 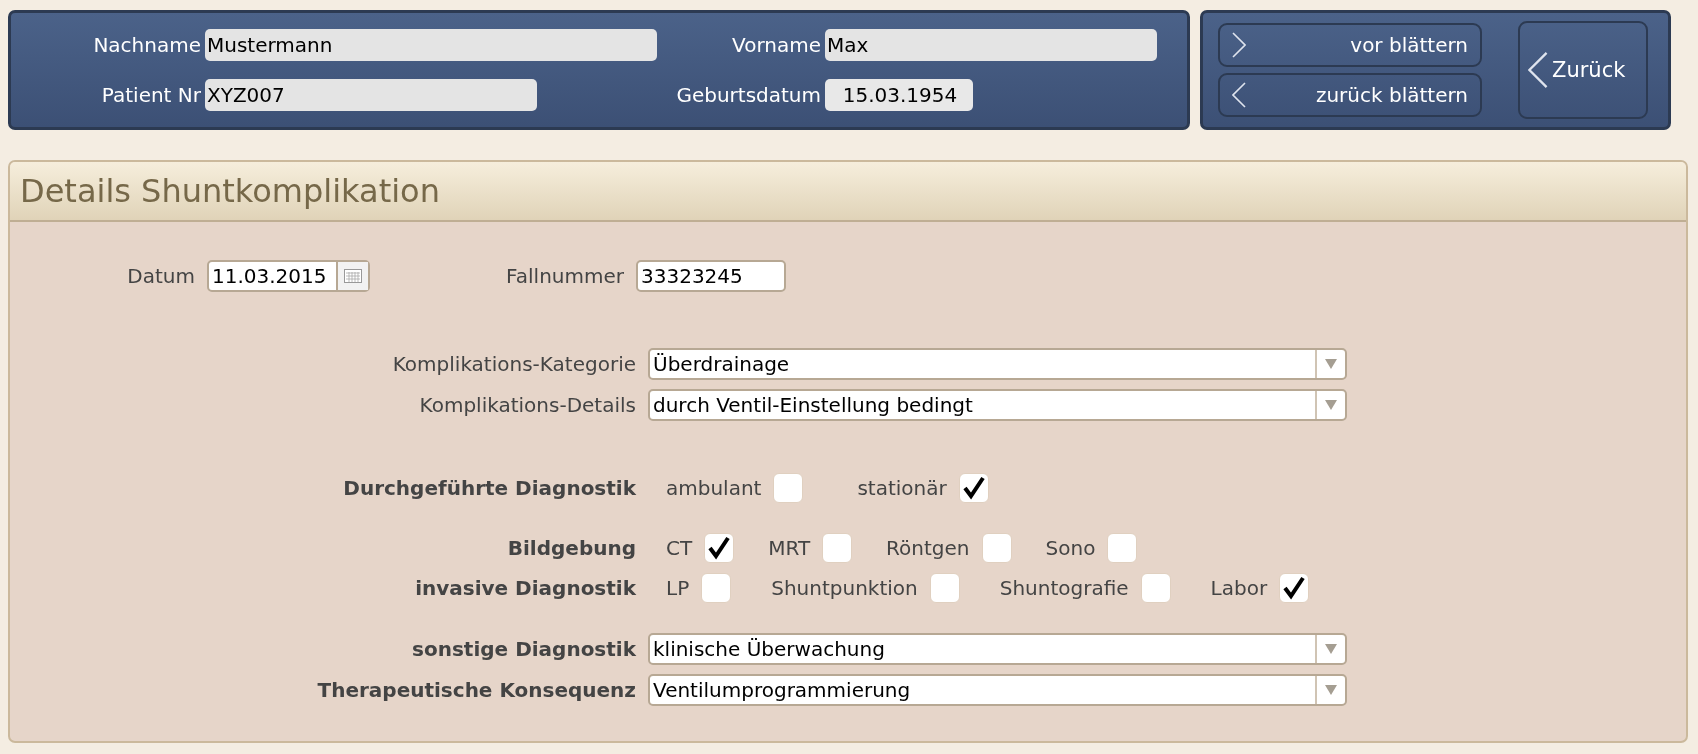 What do you see at coordinates (711, 276) in the screenshot?
I see `case-number-field: 33323245` at bounding box center [711, 276].